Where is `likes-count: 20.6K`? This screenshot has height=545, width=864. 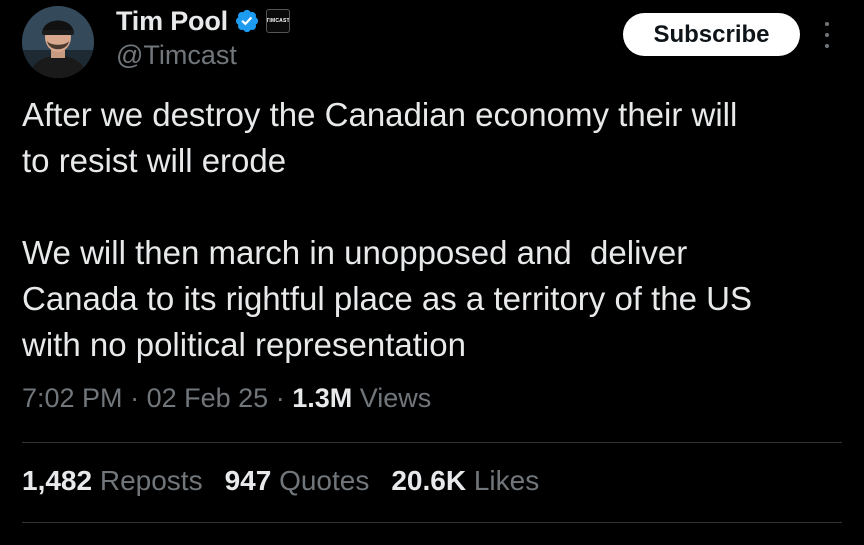
likes-count: 20.6K is located at coordinates (429, 480).